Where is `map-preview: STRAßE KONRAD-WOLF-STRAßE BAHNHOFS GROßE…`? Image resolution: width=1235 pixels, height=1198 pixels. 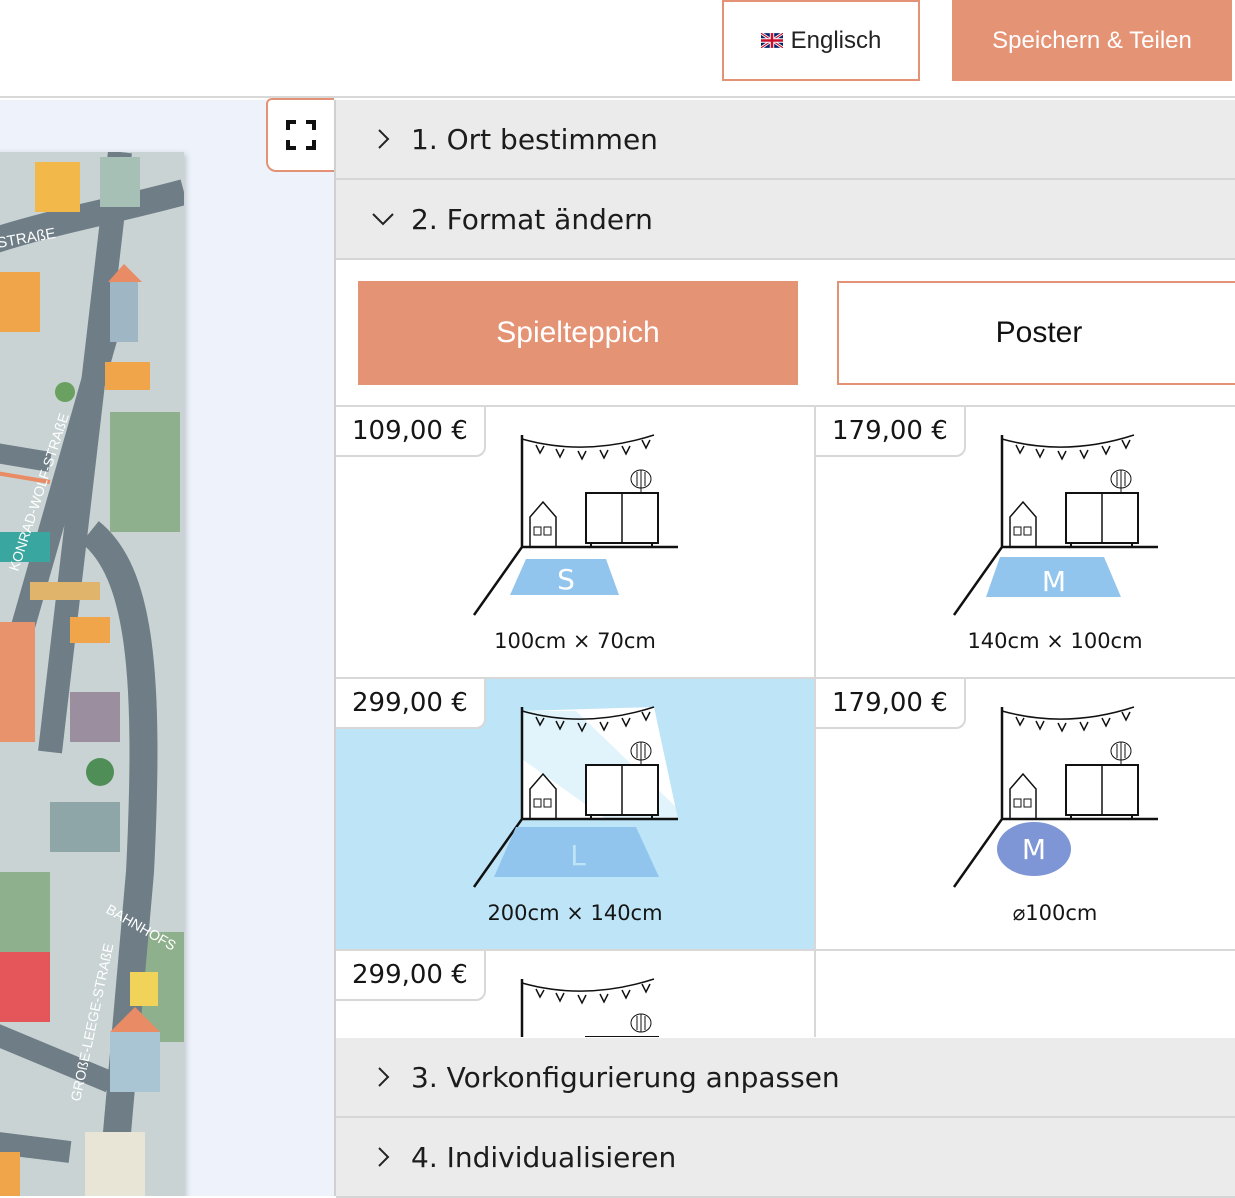
map-preview: STRAßE KONRAD-WOLF-STRAßE BAHNHOFS GROßE… is located at coordinates (92, 674).